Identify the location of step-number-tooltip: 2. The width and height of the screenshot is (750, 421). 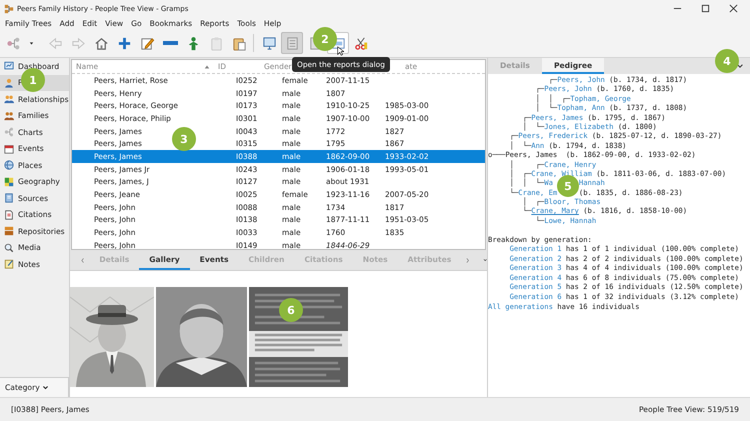
(325, 39).